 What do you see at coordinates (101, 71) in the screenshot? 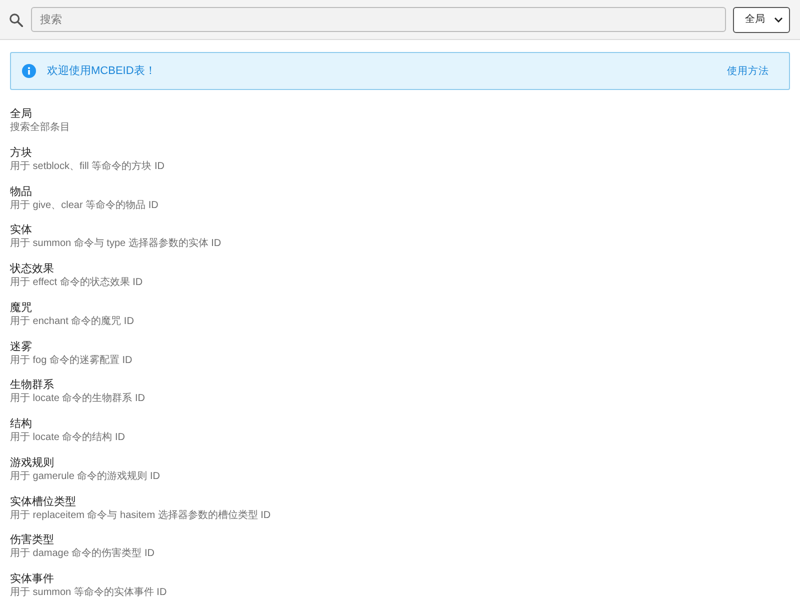
I see `welcome-message: 欢迎使用MCBEID表！` at bounding box center [101, 71].